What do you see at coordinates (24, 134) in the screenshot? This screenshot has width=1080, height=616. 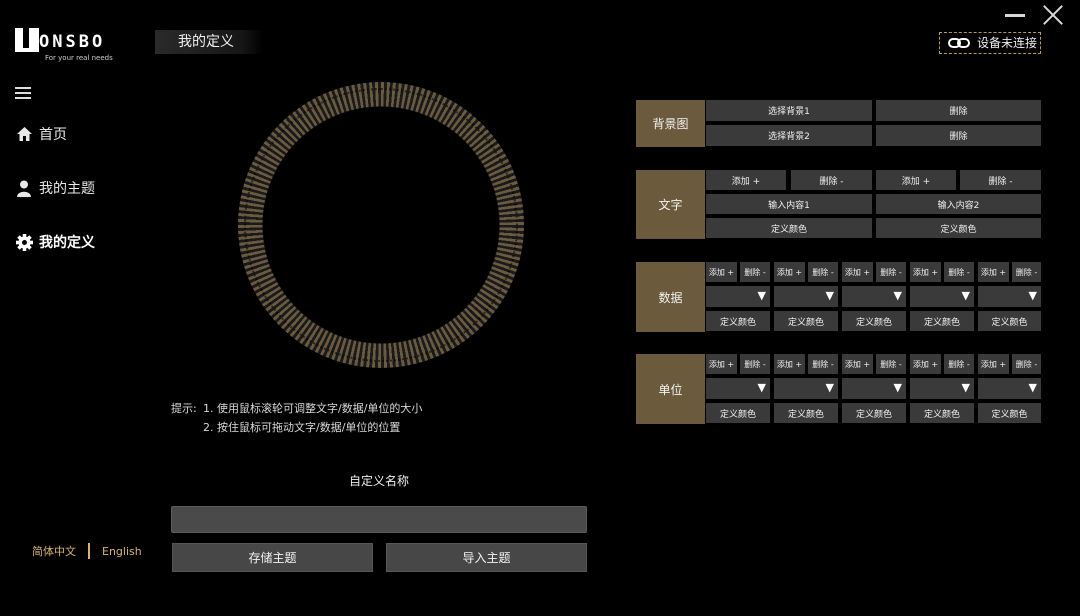 I see `home-icon` at bounding box center [24, 134].